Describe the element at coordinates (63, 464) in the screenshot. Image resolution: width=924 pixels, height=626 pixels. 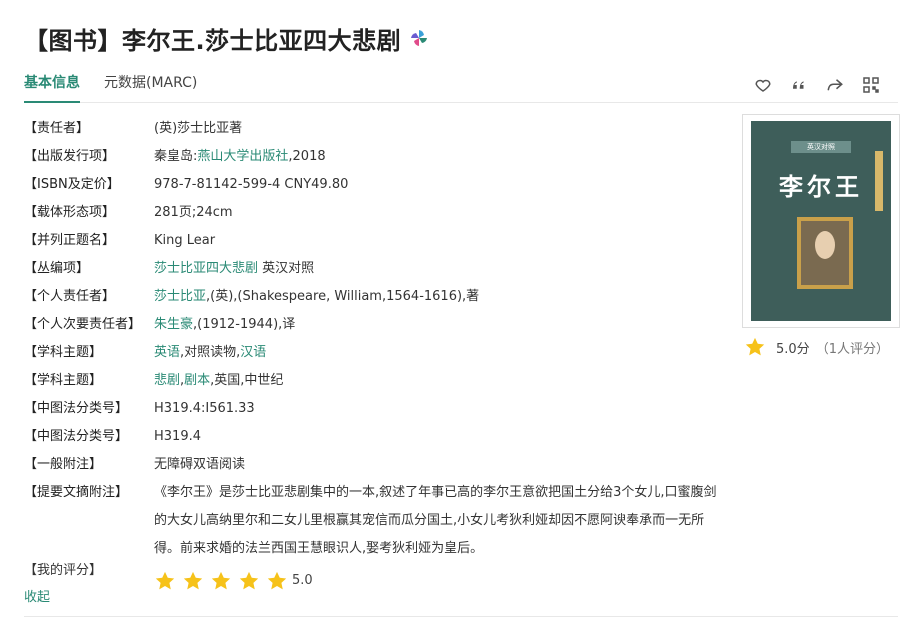
I see `field-label: 【一般附注】` at that location.